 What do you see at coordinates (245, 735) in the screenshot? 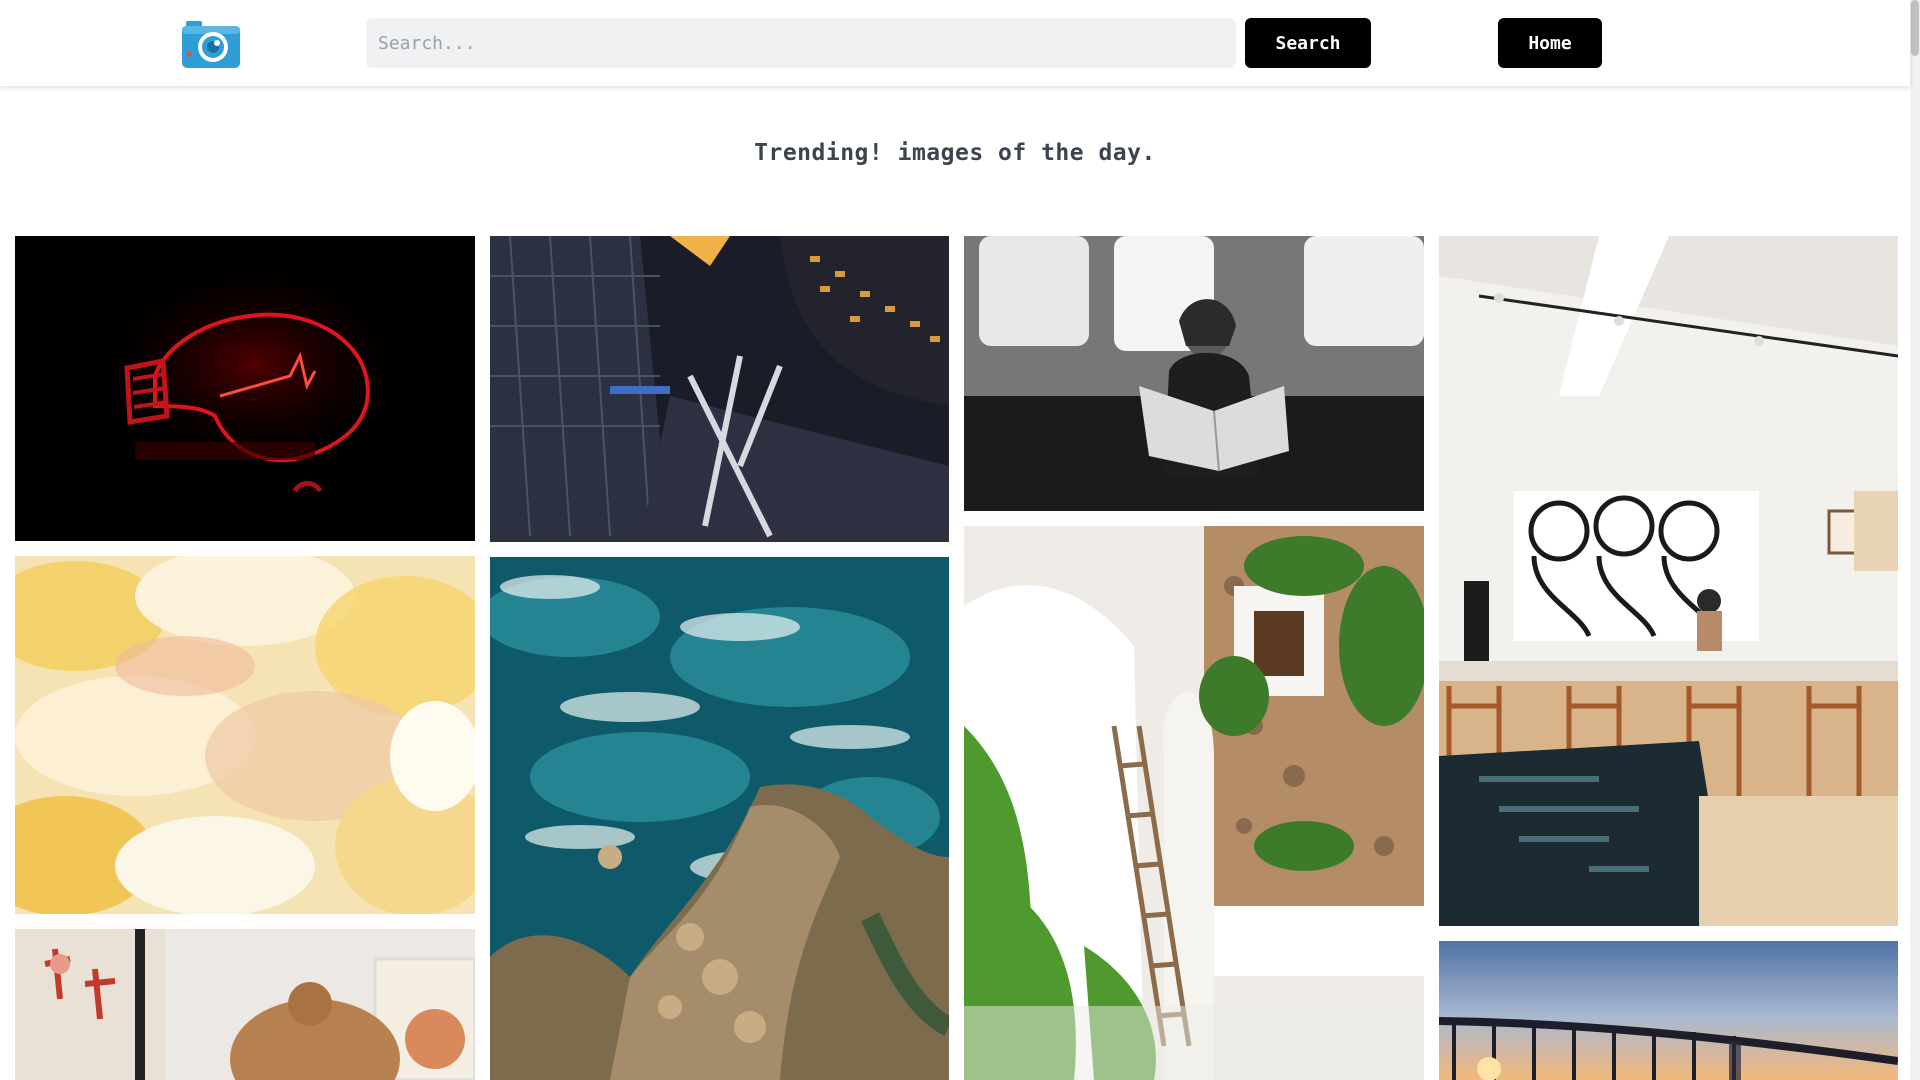
I see `gallery-image-yellow-paint` at bounding box center [245, 735].